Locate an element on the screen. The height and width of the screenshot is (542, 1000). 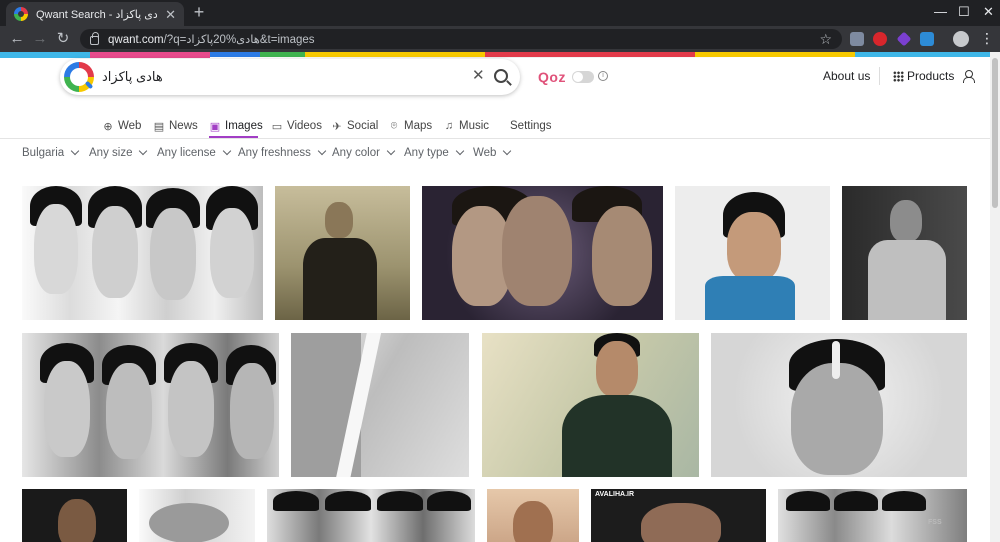
extension-blue-icon is located at coordinates (927, 39).